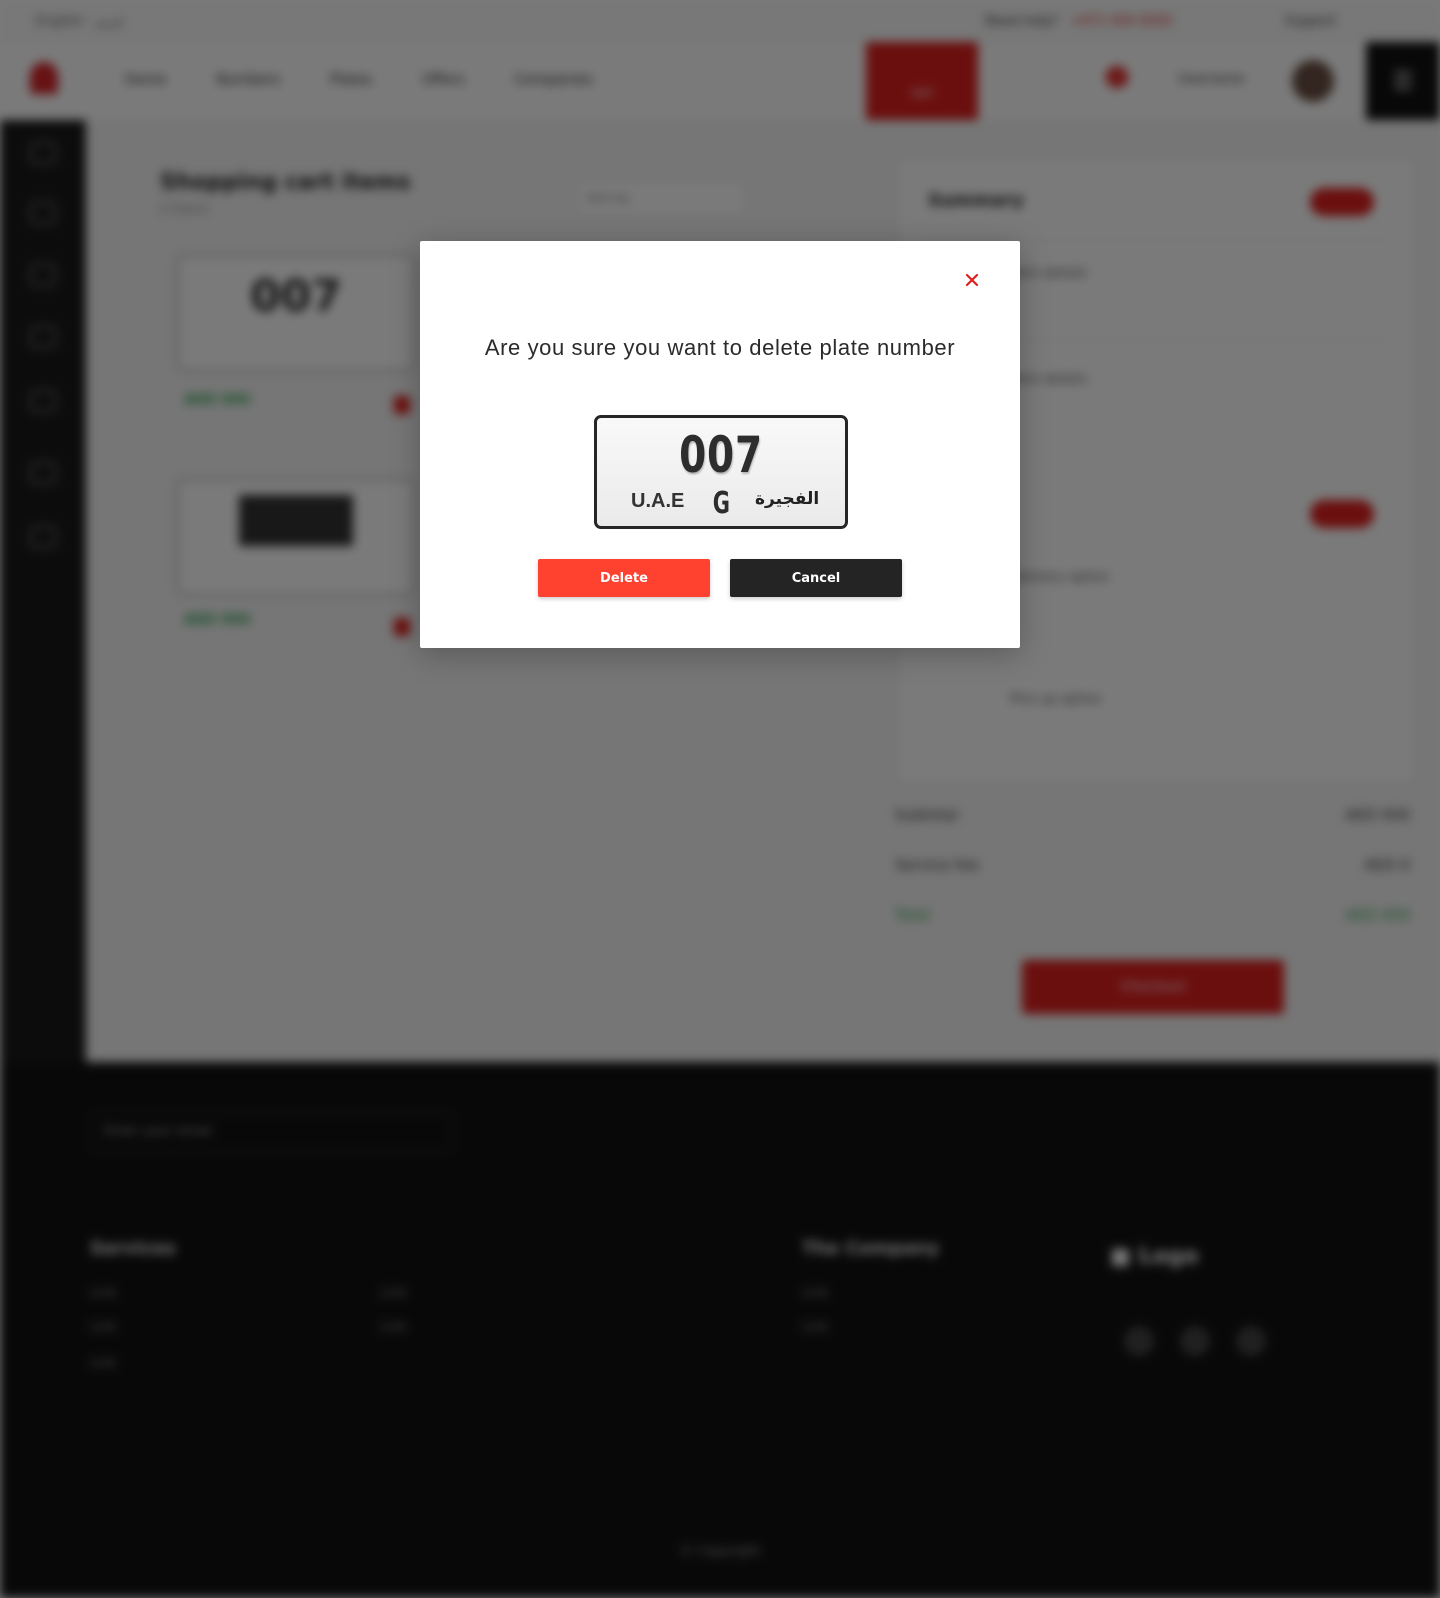  I want to click on close-icon, so click(972, 279).